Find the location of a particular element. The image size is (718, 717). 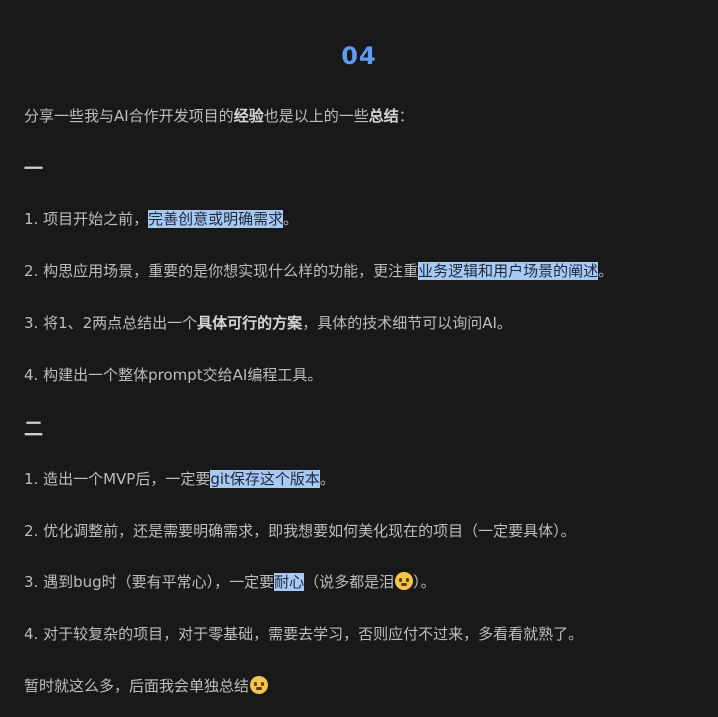

intro-bold-summary: 总结 is located at coordinates (383, 116).